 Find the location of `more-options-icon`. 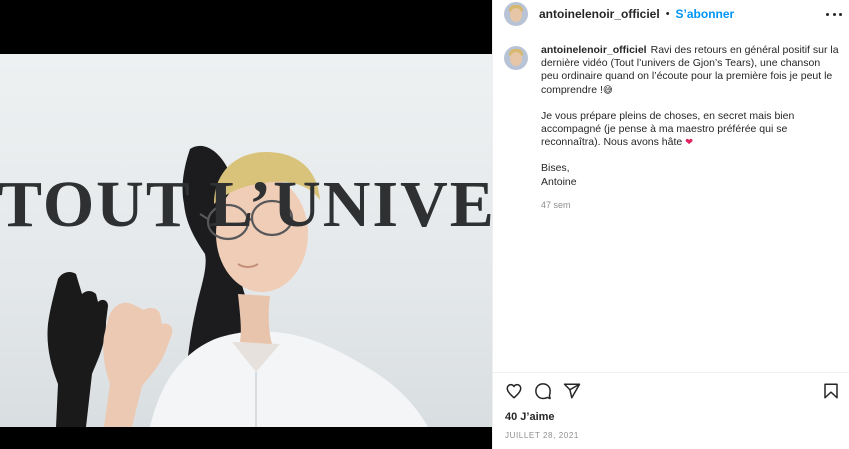

more-options-icon is located at coordinates (834, 14).